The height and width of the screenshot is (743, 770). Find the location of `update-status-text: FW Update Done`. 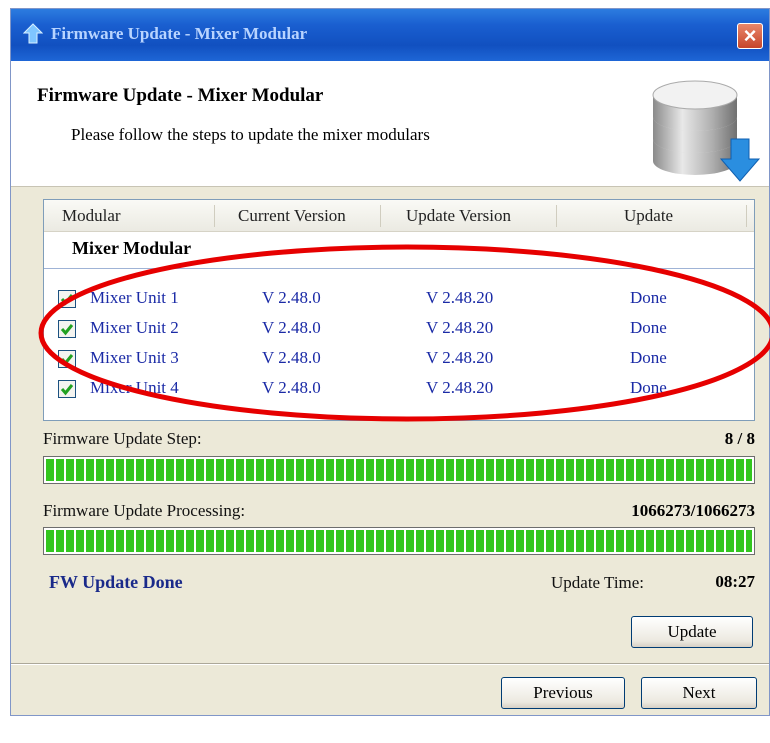

update-status-text: FW Update Done is located at coordinates (116, 582).